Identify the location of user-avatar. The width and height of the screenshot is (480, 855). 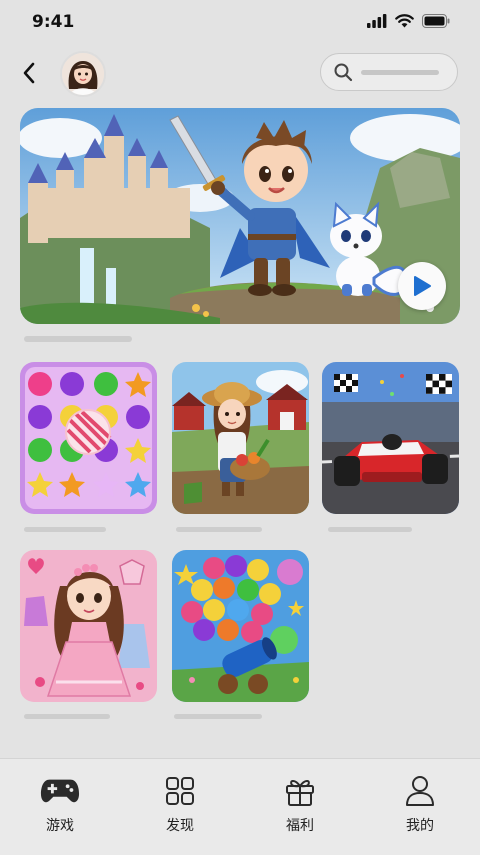
(83, 74).